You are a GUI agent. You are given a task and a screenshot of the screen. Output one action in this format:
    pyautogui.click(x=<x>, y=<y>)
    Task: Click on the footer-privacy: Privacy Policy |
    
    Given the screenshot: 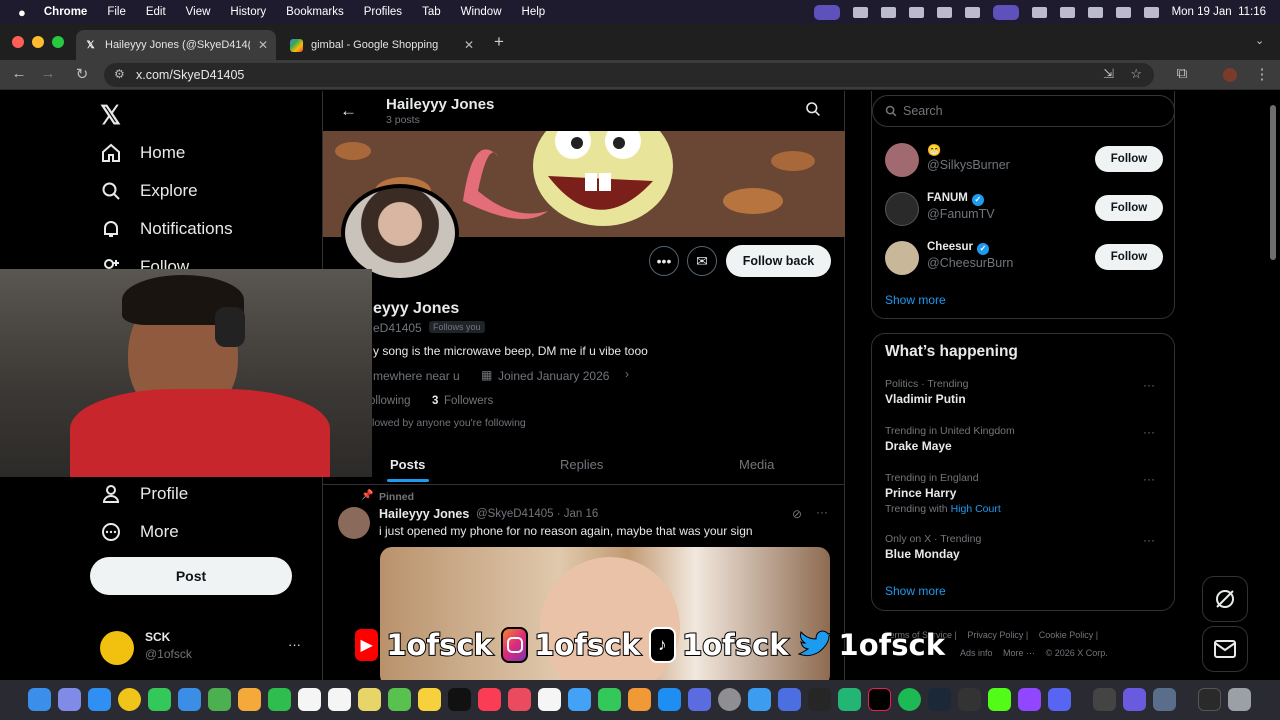 What is the action you would take?
    pyautogui.click(x=997, y=635)
    